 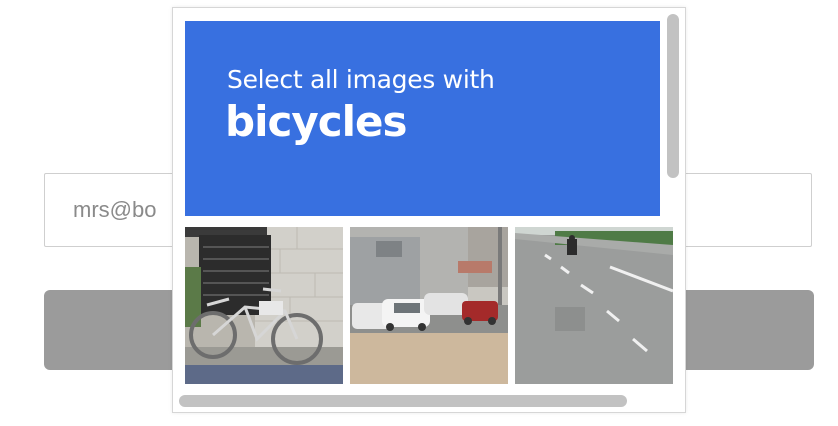 I want to click on parked-cars-image, so click(x=429, y=305).